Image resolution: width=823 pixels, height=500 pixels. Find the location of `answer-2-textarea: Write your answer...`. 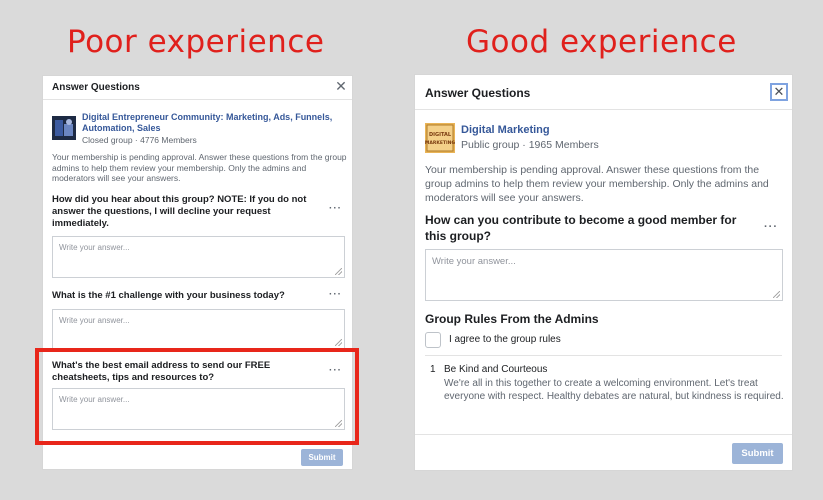

answer-2-textarea: Write your answer... is located at coordinates (198, 329).